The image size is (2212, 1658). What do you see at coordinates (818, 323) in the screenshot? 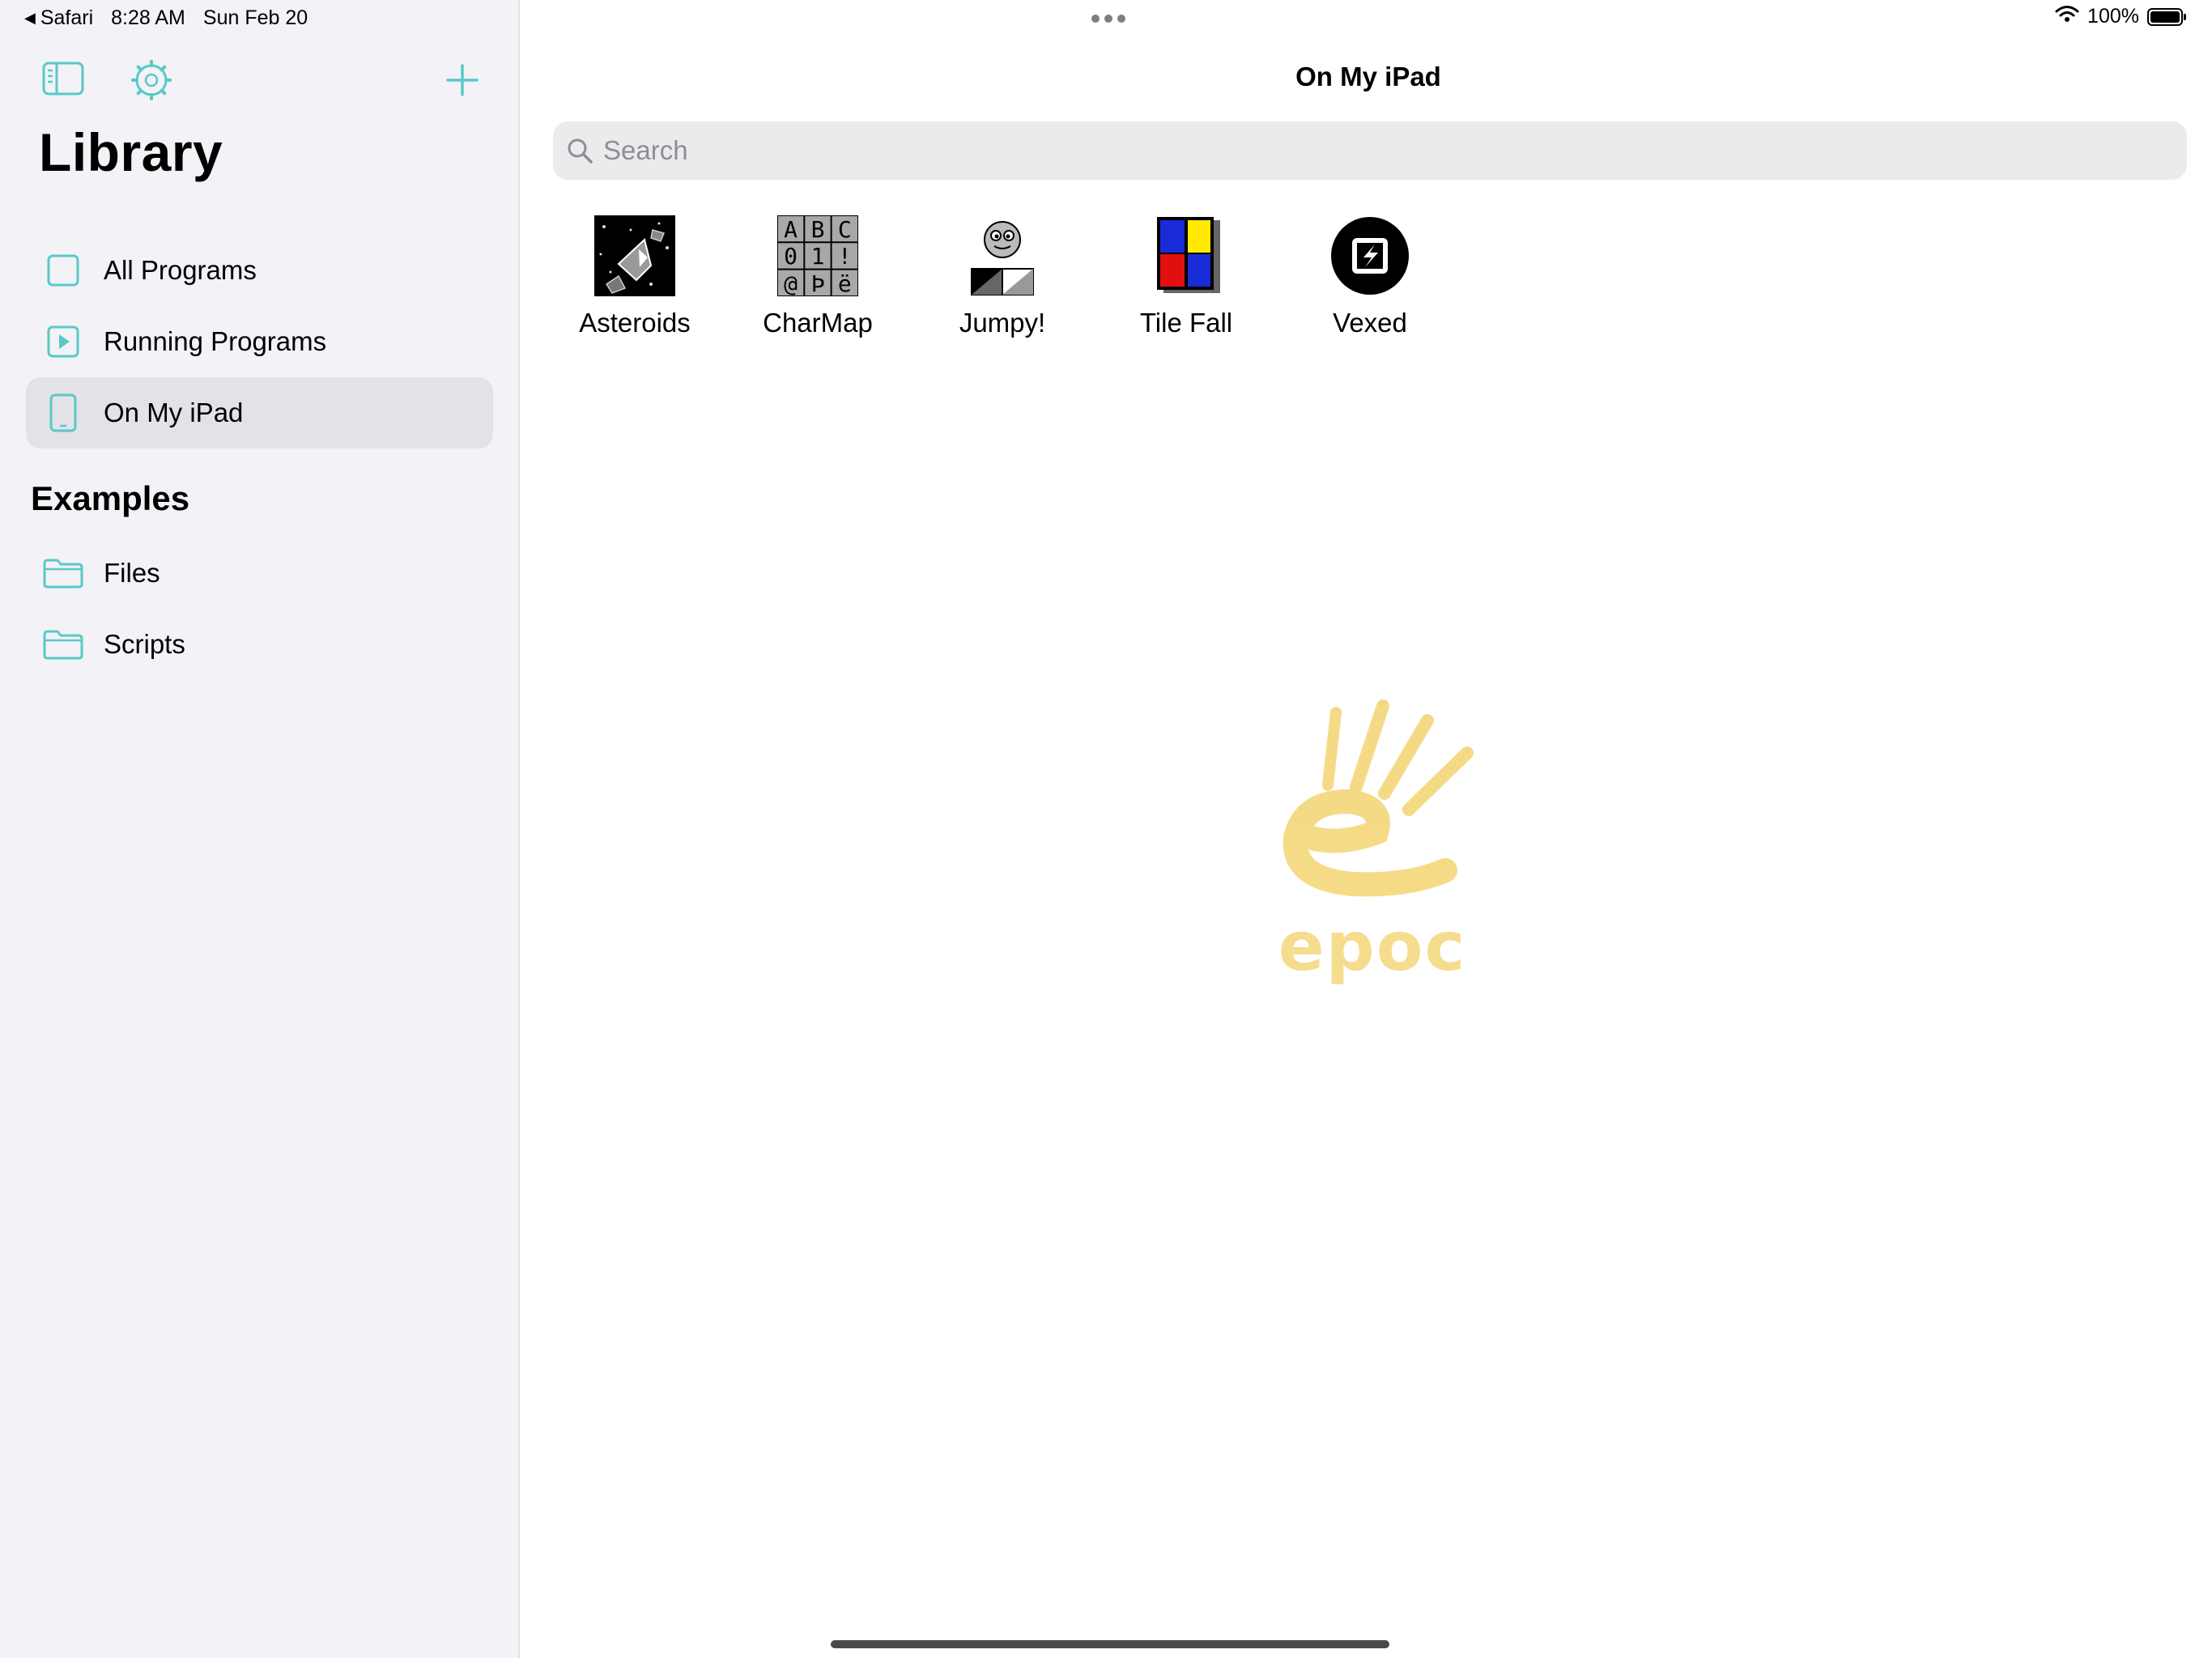
I see `program-label: CharMap` at bounding box center [818, 323].